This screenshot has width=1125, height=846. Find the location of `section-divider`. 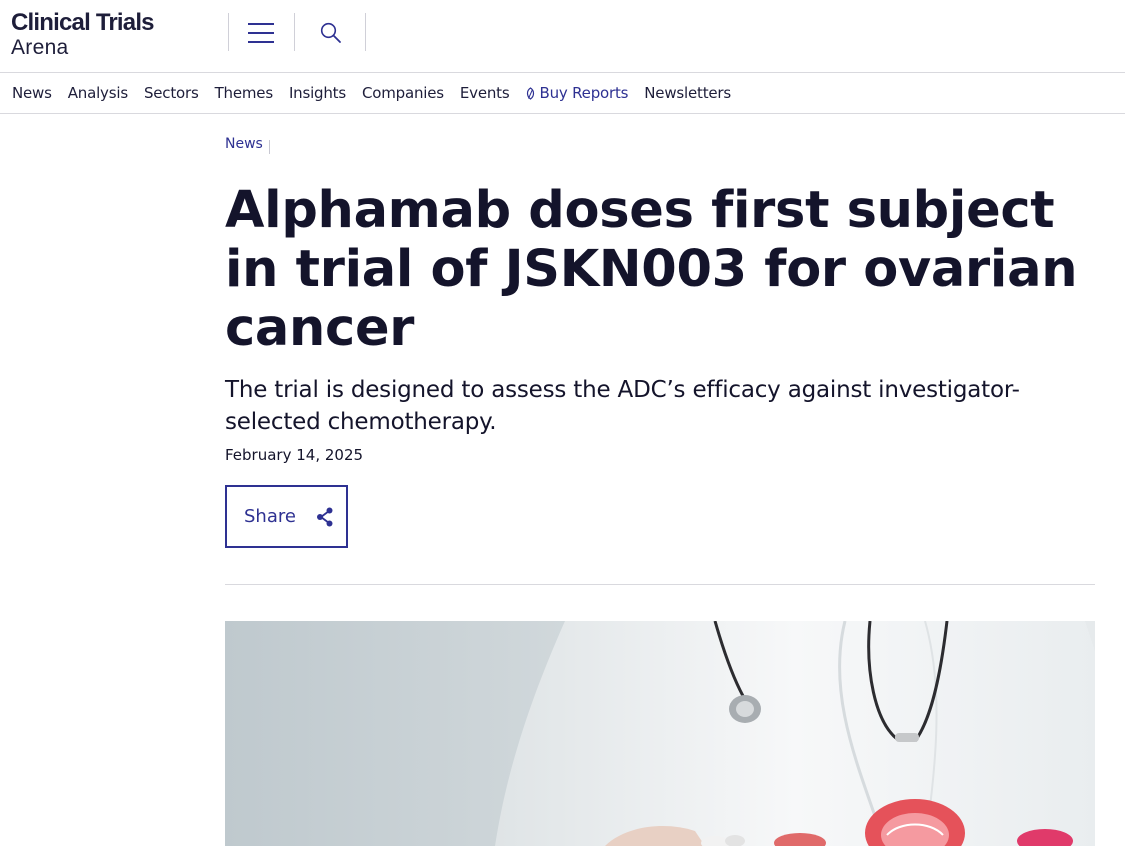

section-divider is located at coordinates (660, 584).